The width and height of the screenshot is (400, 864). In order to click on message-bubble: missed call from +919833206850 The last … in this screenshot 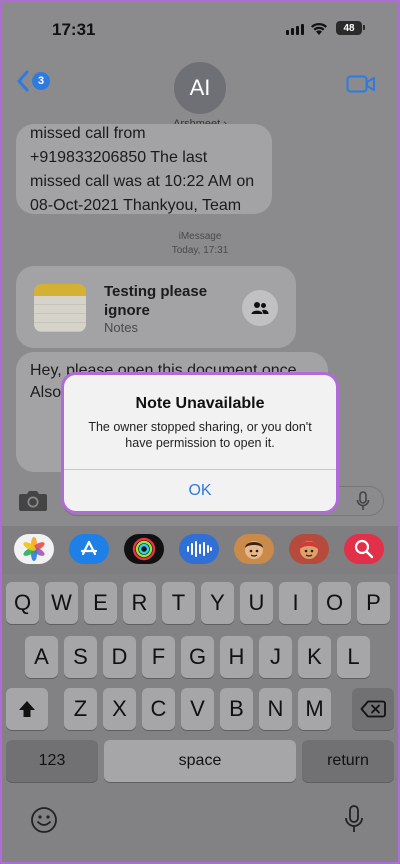, I will do `click(144, 169)`.